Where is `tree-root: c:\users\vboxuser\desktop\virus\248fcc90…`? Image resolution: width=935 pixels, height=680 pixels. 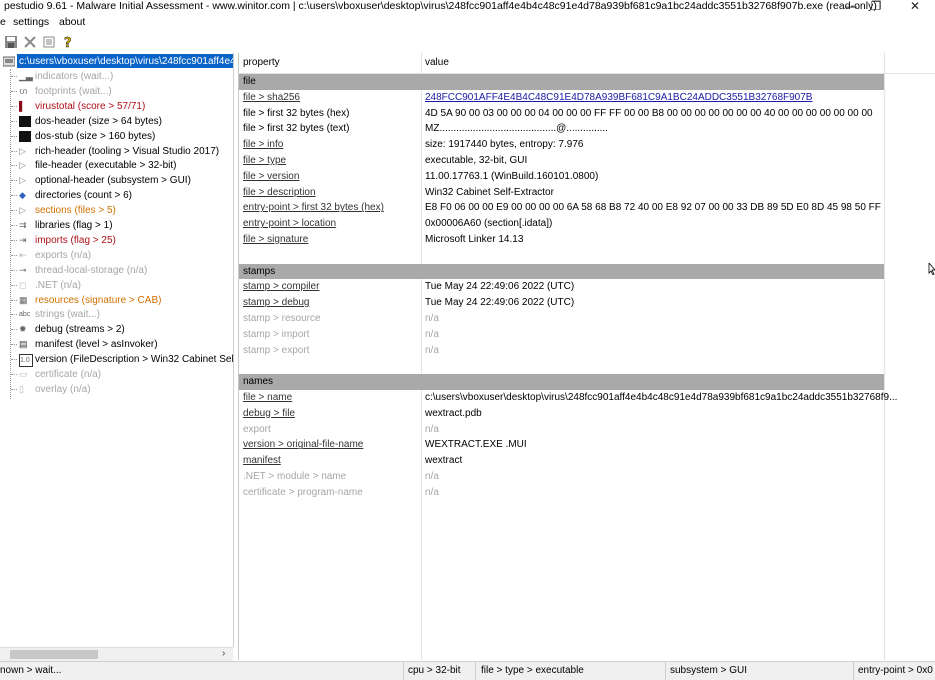
tree-root: c:\users\vboxuser\desktop\virus\248fcc90… is located at coordinates (116, 61).